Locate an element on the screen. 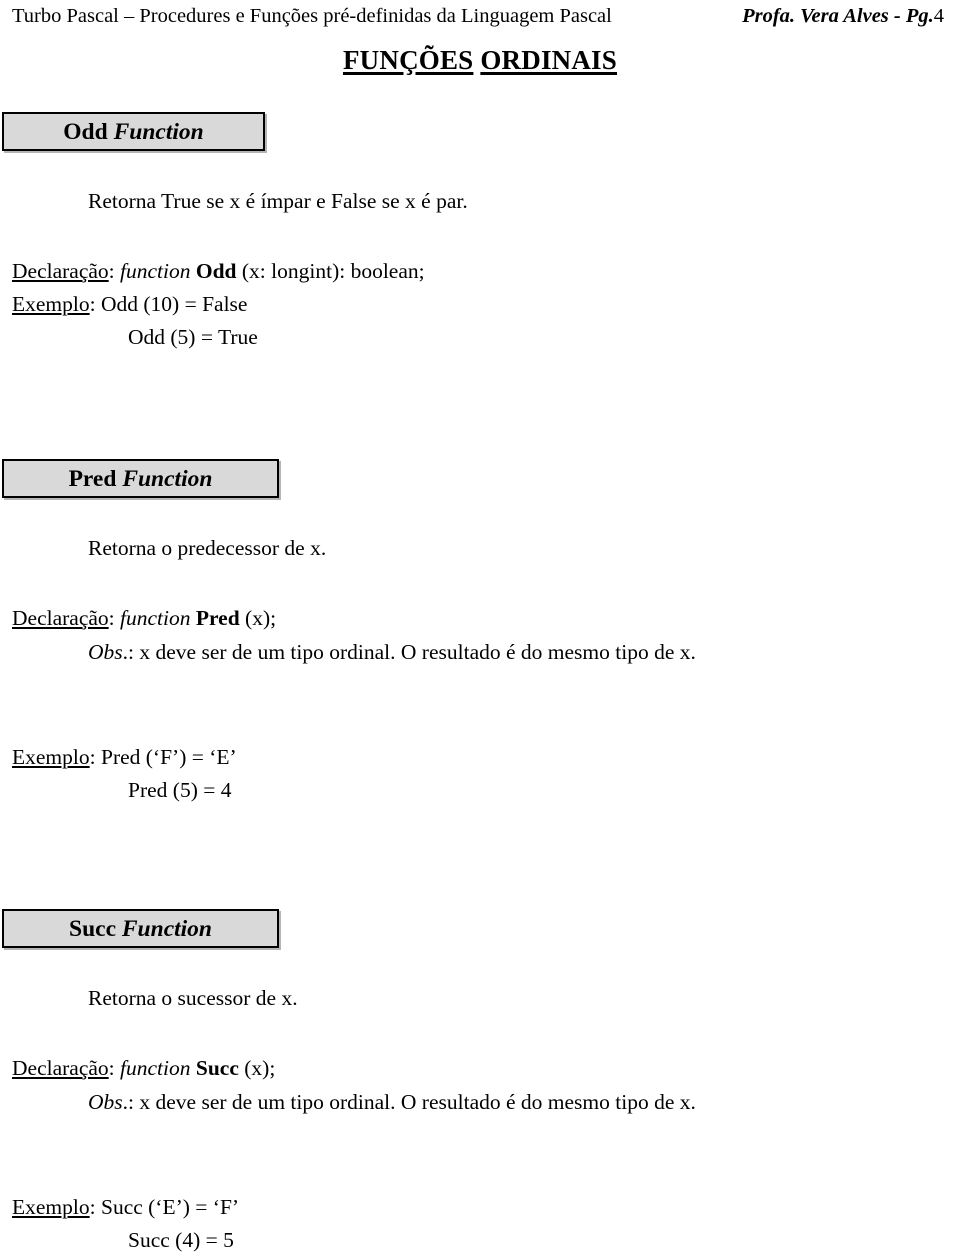 The image size is (960, 1257). header-page-number: 4 is located at coordinates (938, 16).